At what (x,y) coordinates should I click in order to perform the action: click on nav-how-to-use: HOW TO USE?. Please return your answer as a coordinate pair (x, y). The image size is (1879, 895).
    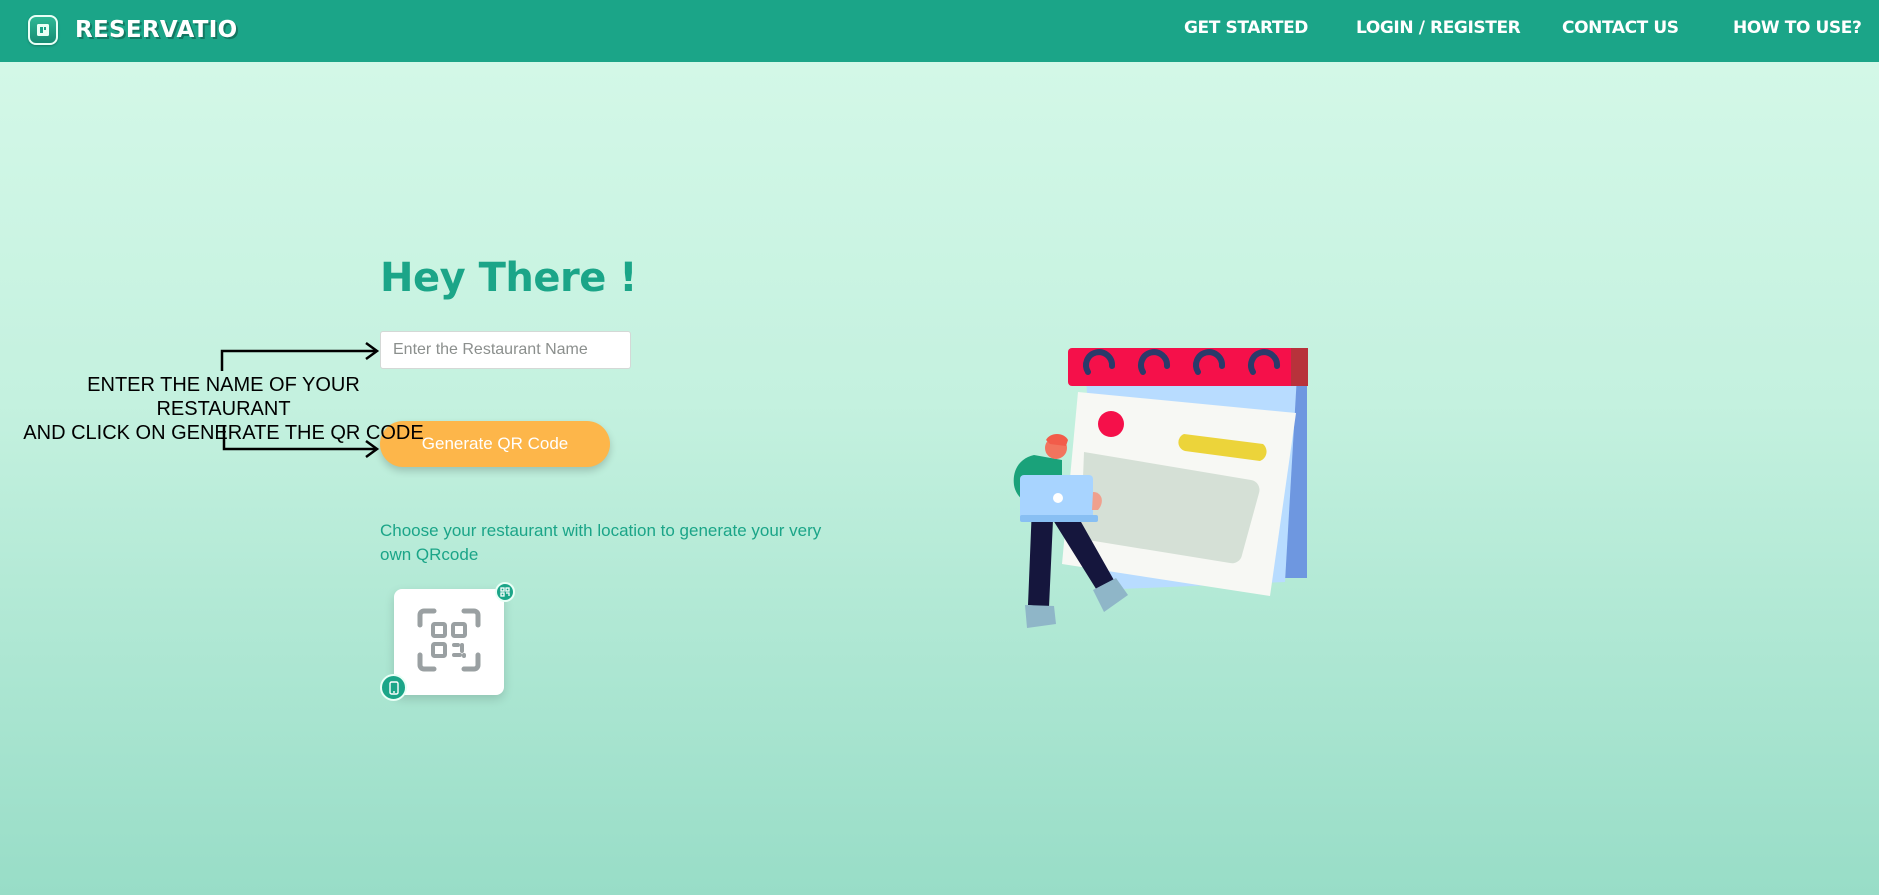
    Looking at the image, I should click on (1797, 28).